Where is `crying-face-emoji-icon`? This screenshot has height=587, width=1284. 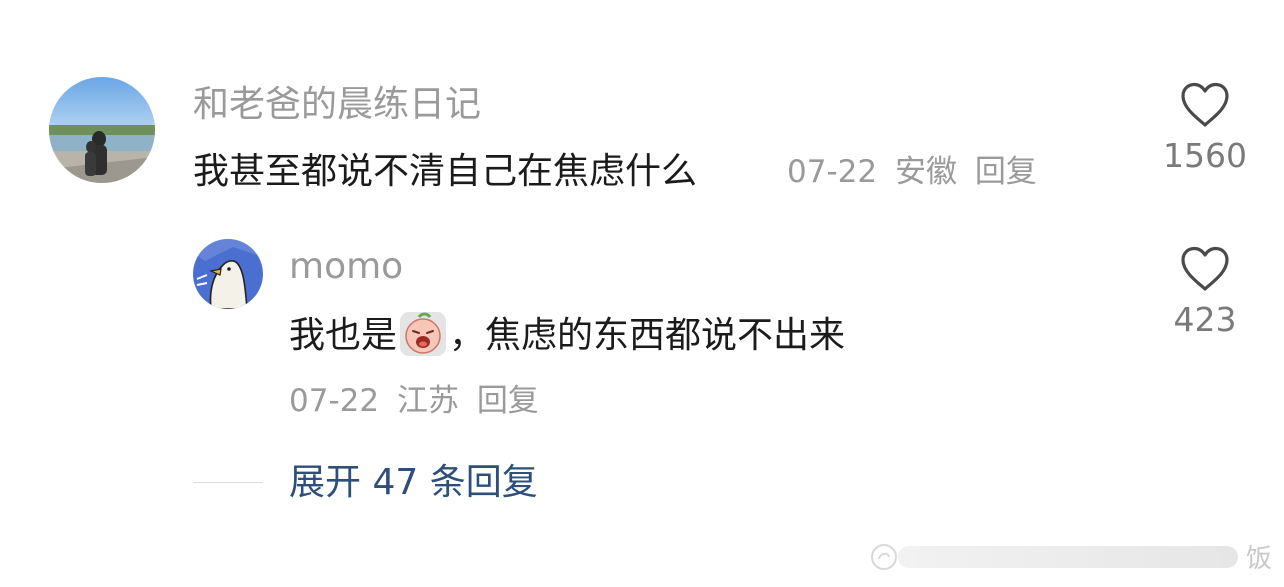
crying-face-emoji-icon is located at coordinates (423, 339).